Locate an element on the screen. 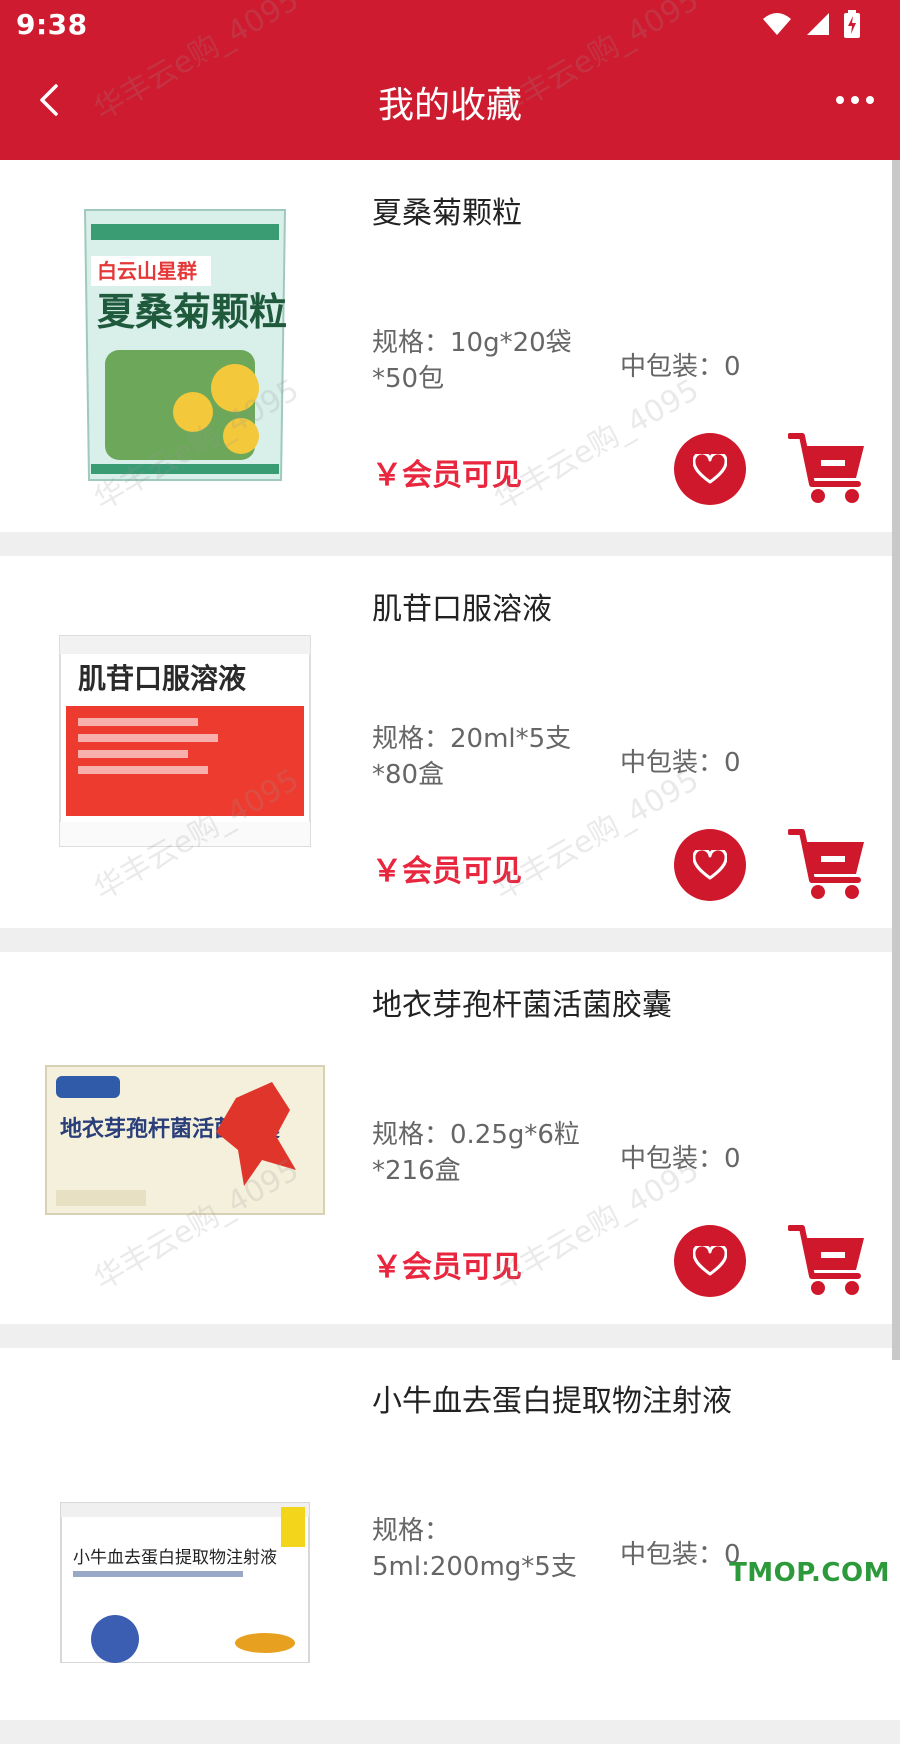  signal-icon is located at coordinates (818, 24).